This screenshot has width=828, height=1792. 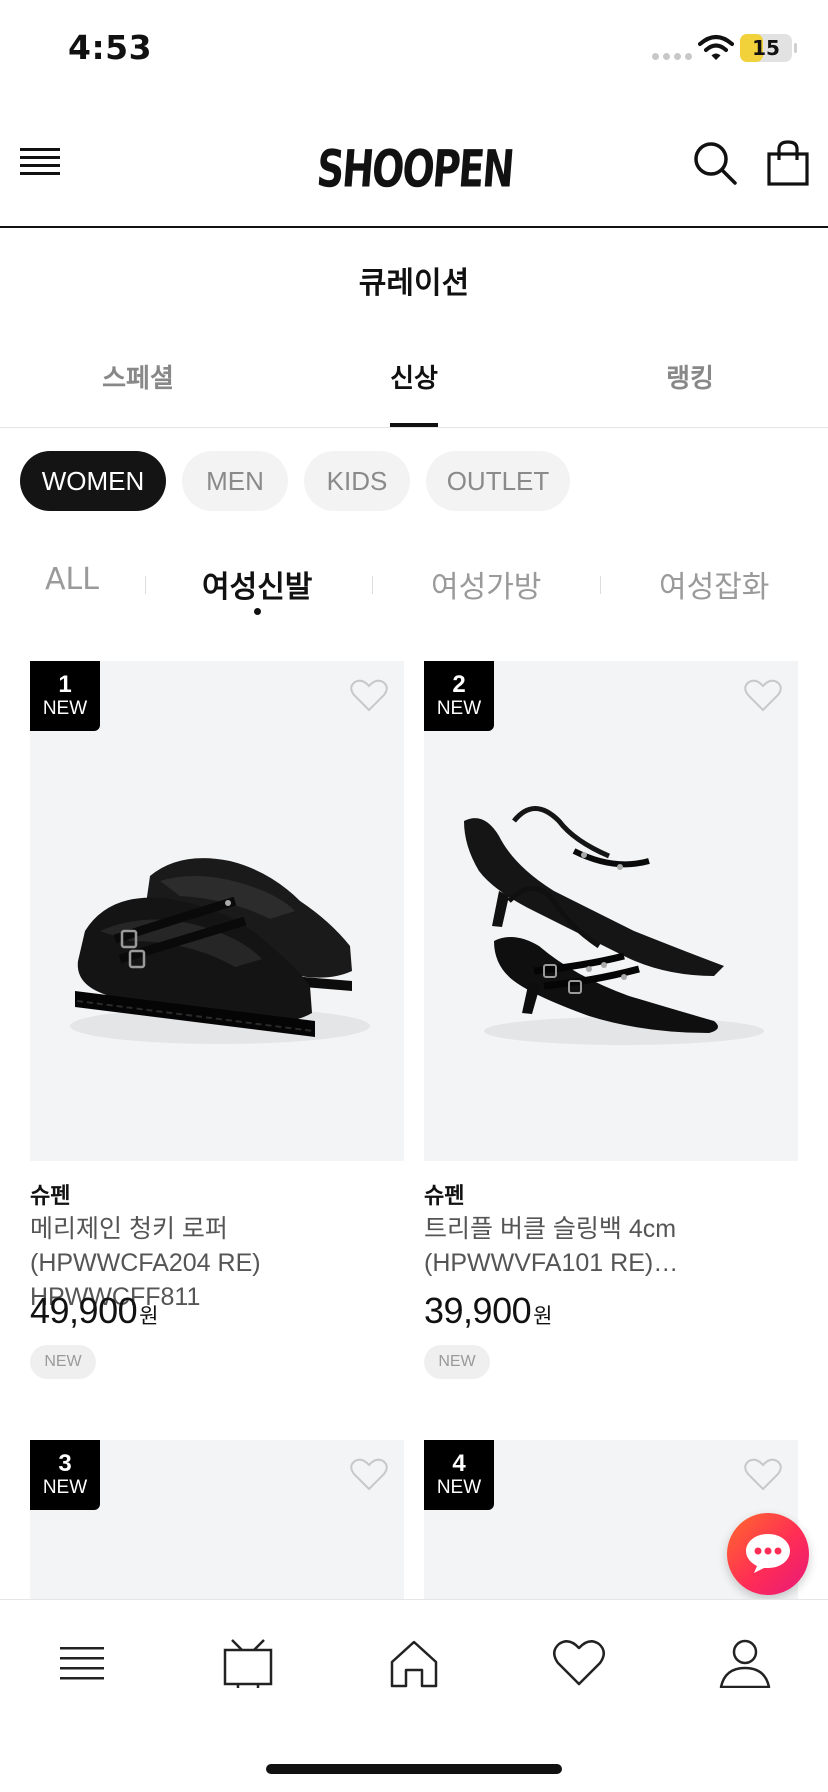 What do you see at coordinates (459, 1463) in the screenshot?
I see `rank-number: 4` at bounding box center [459, 1463].